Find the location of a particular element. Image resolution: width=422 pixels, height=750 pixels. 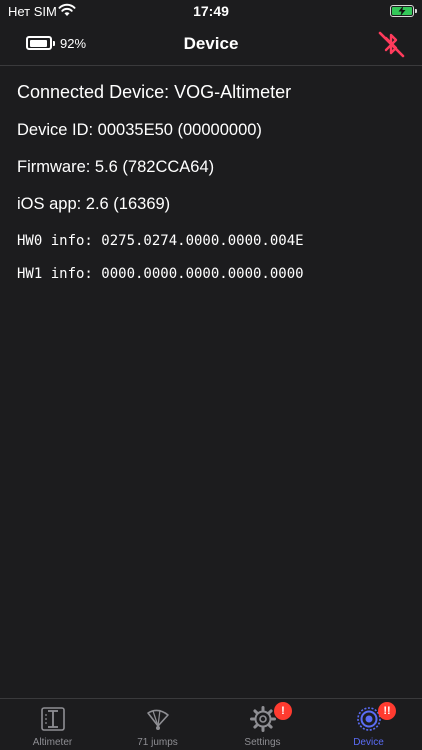

clock: 17:49 is located at coordinates (211, 11).